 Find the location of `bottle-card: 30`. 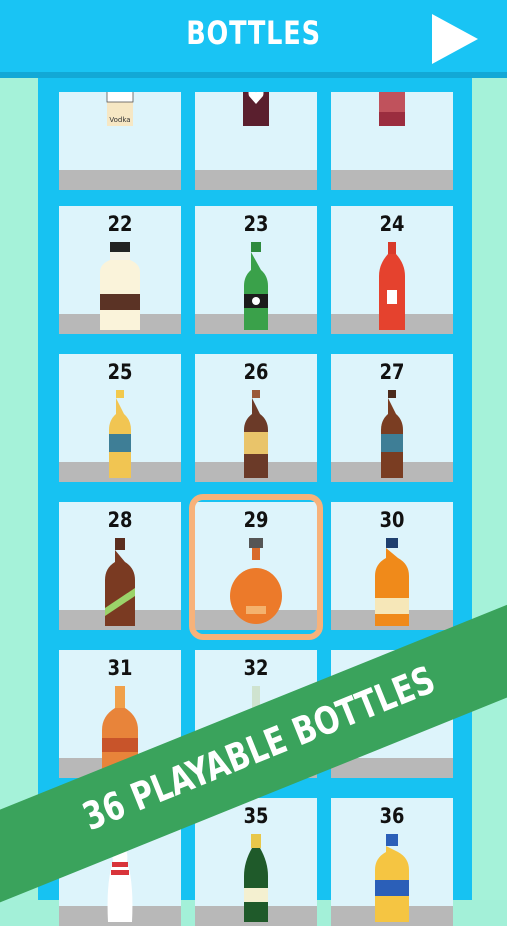

bottle-card: 30 is located at coordinates (392, 566).